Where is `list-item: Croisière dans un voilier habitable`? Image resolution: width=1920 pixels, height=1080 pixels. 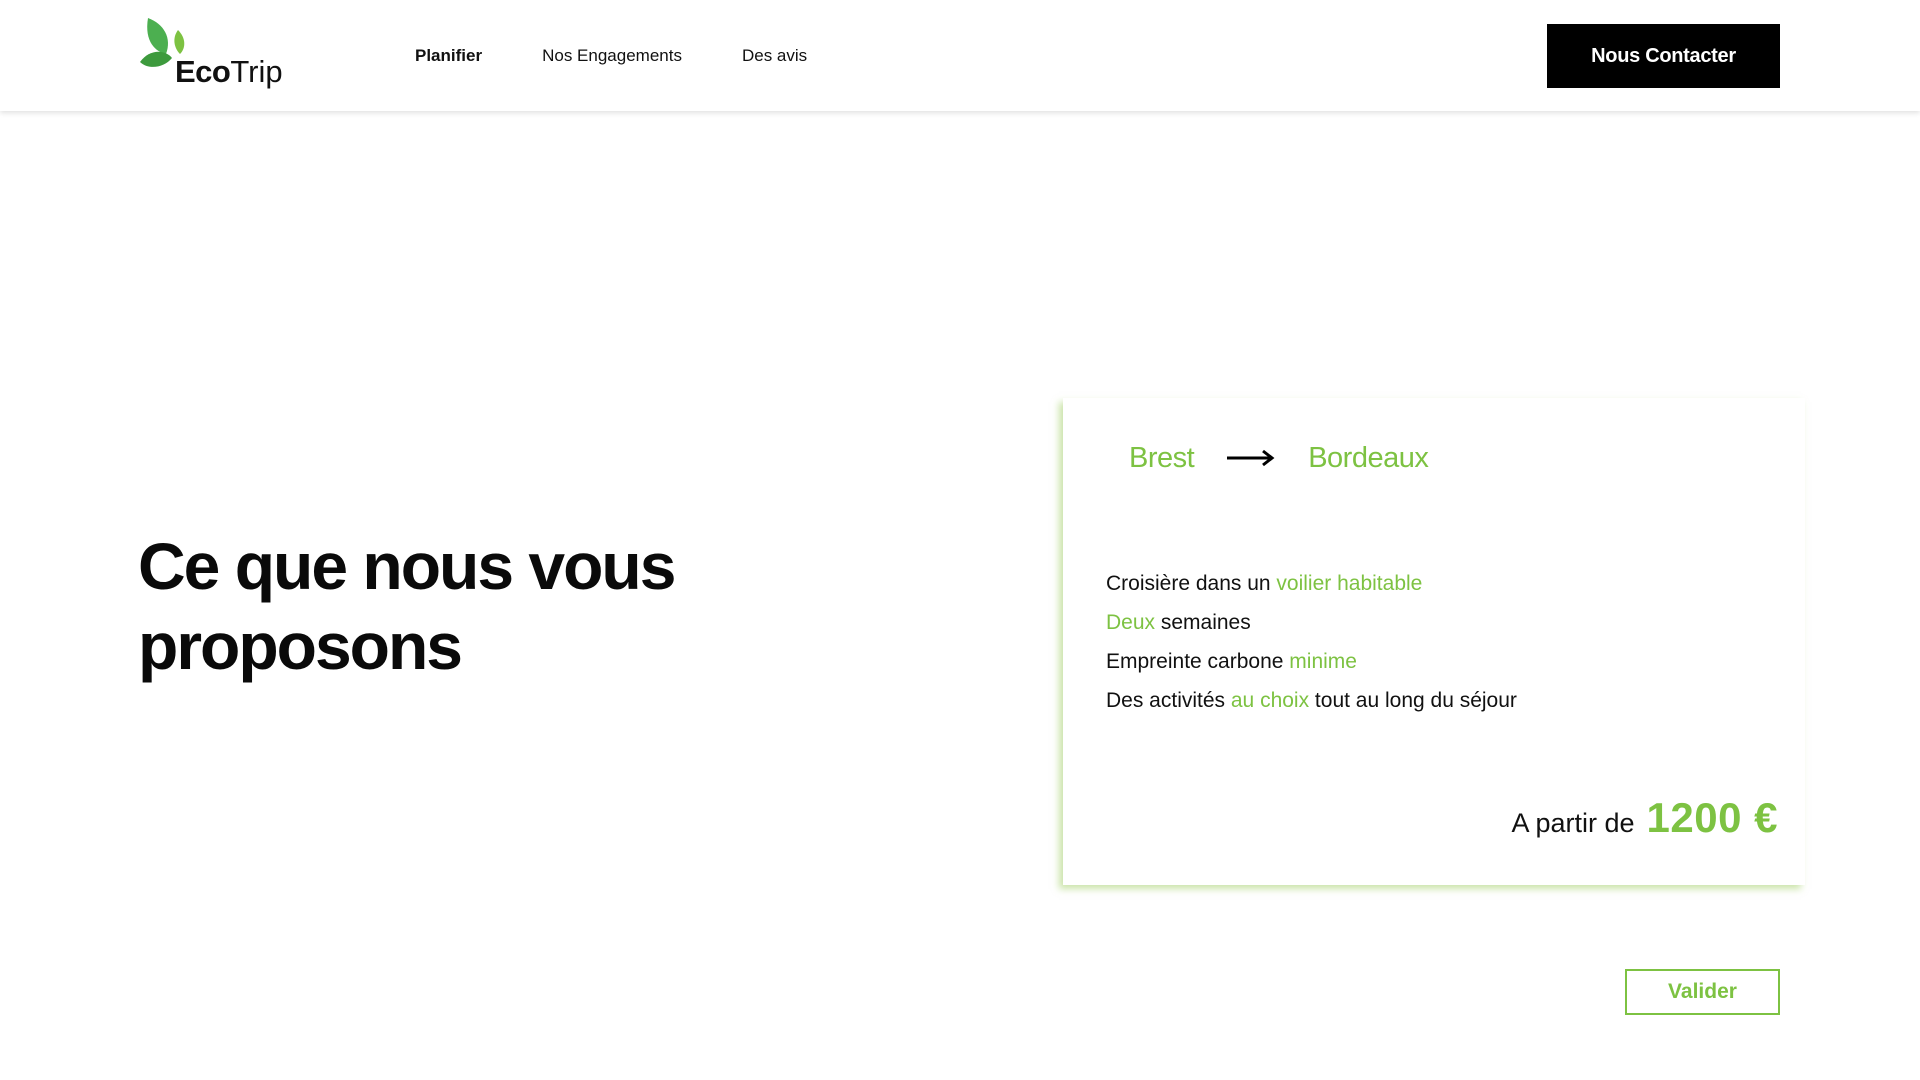 list-item: Croisière dans un voilier habitable is located at coordinates (1311, 583).